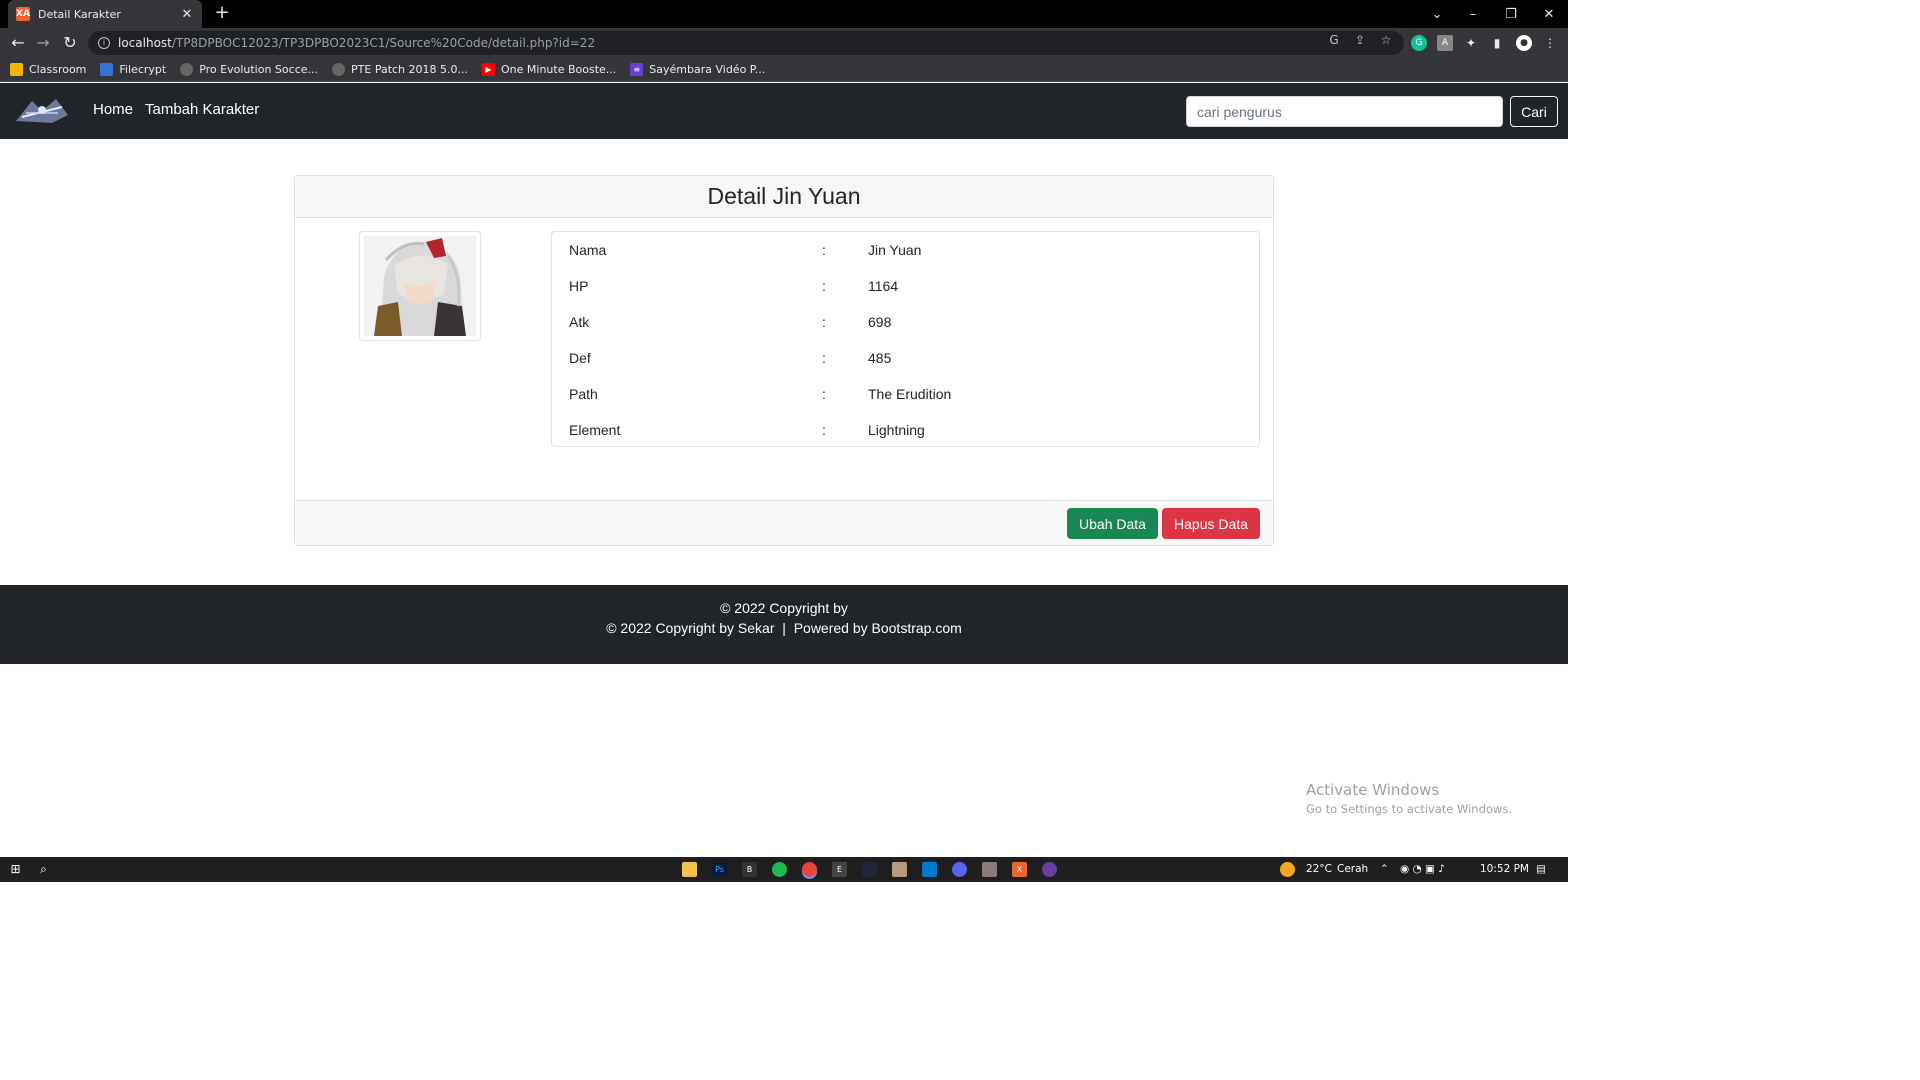 The height and width of the screenshot is (1080, 1920). What do you see at coordinates (1550, 43) in the screenshot?
I see `menu-kebab-icon: ⋮` at bounding box center [1550, 43].